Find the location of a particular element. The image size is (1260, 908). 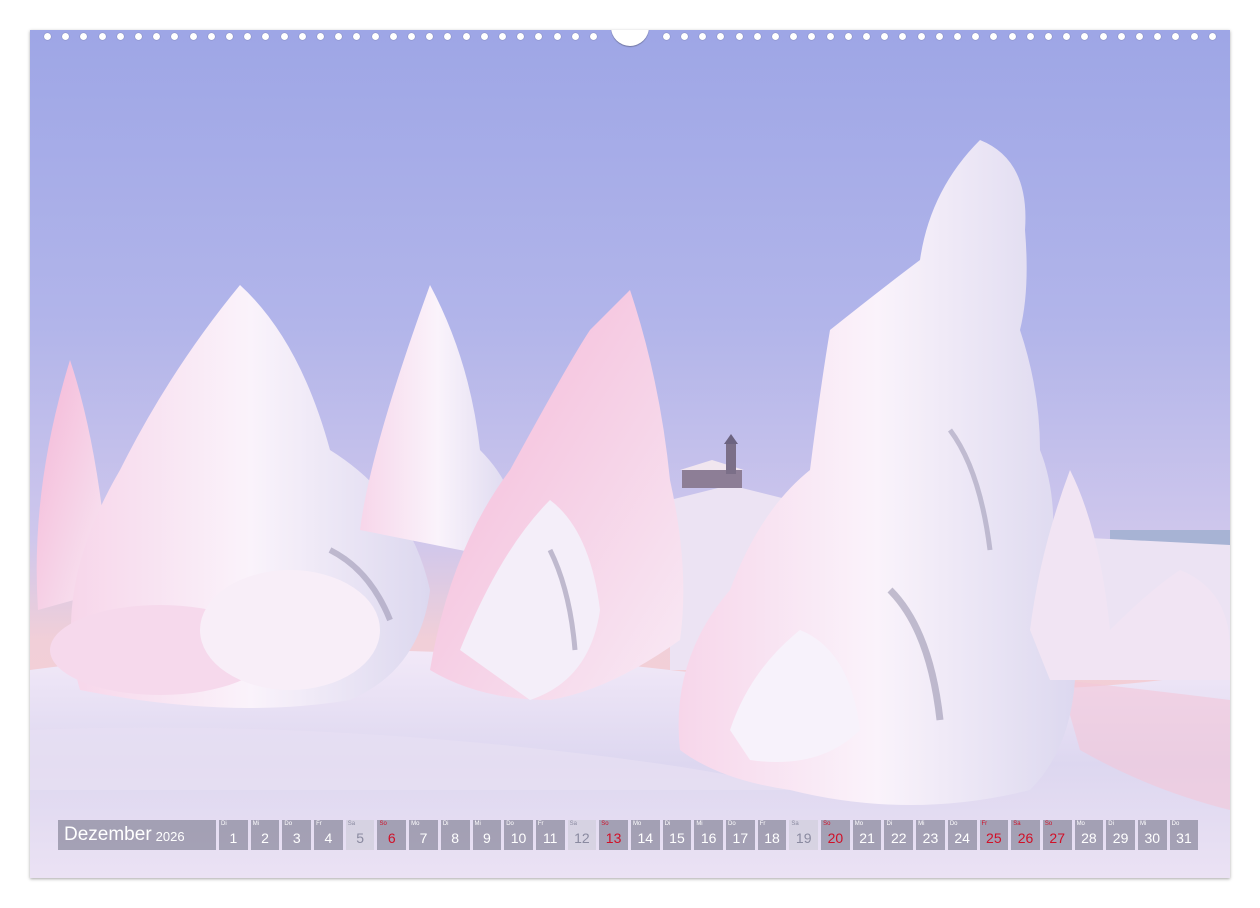

day-cell: Fr 4 is located at coordinates (328, 835).